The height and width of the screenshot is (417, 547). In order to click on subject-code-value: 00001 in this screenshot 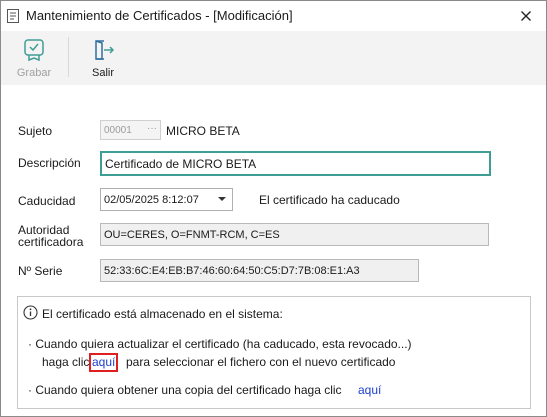, I will do `click(118, 130)`.